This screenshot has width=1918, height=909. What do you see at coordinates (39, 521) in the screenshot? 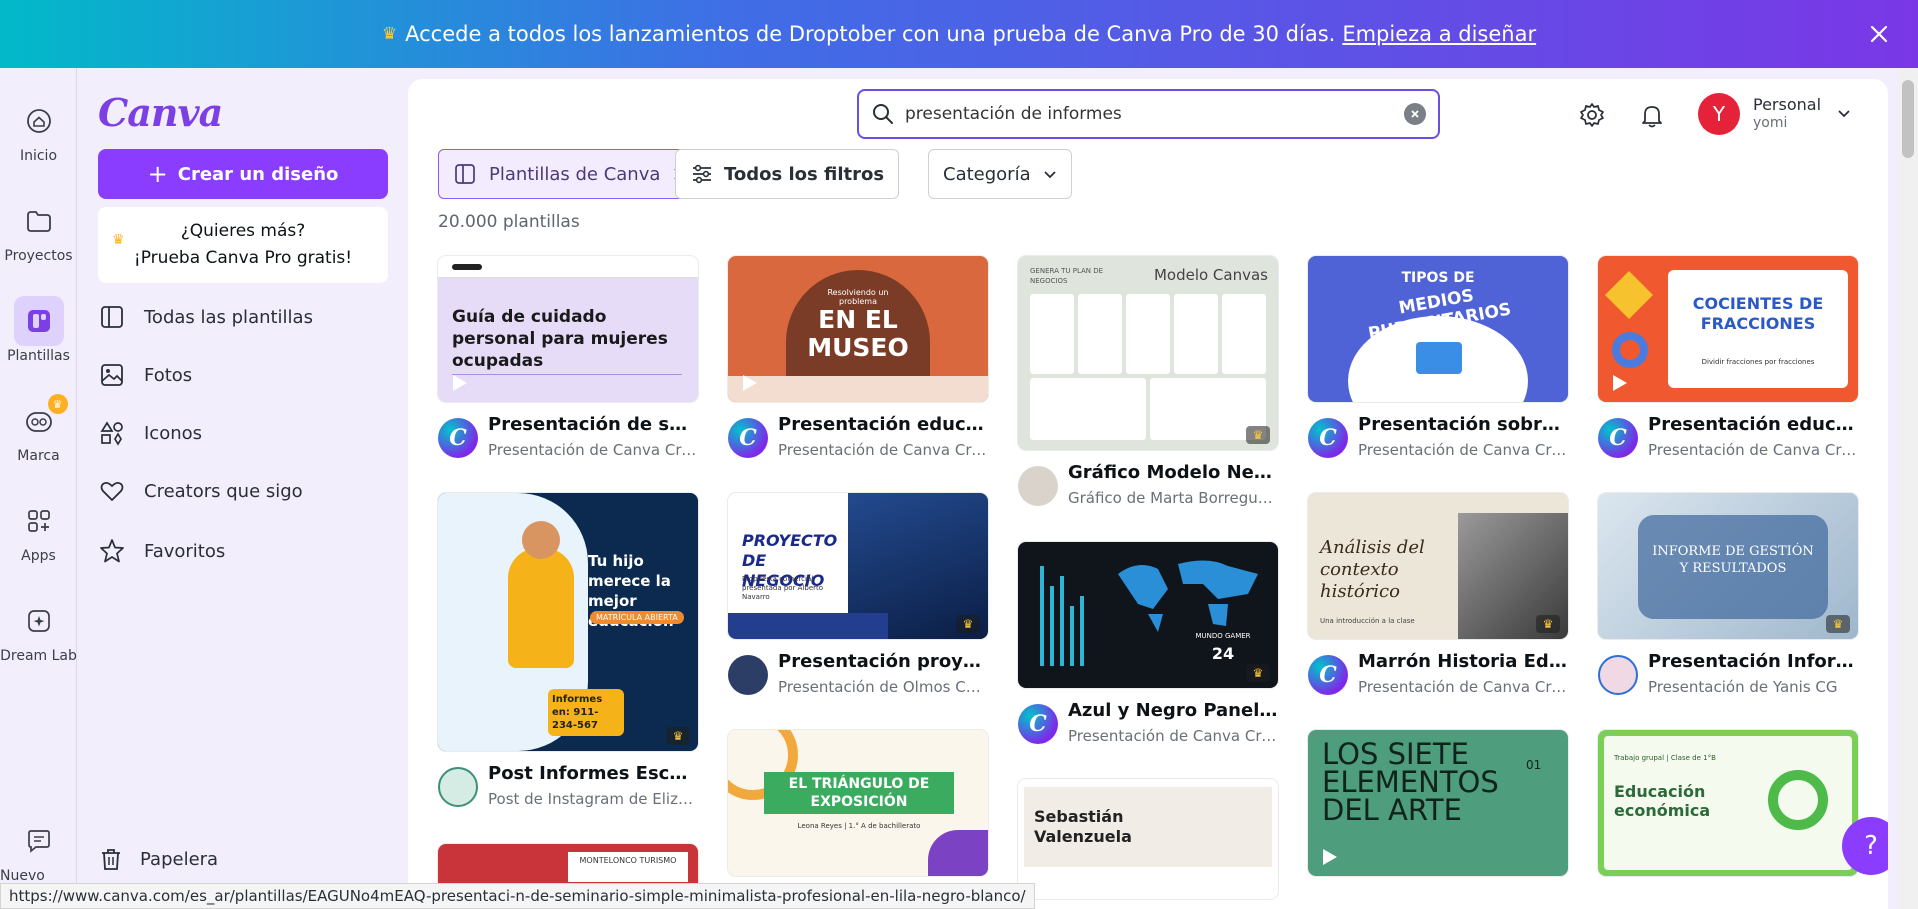
I see `apps-icon` at bounding box center [39, 521].